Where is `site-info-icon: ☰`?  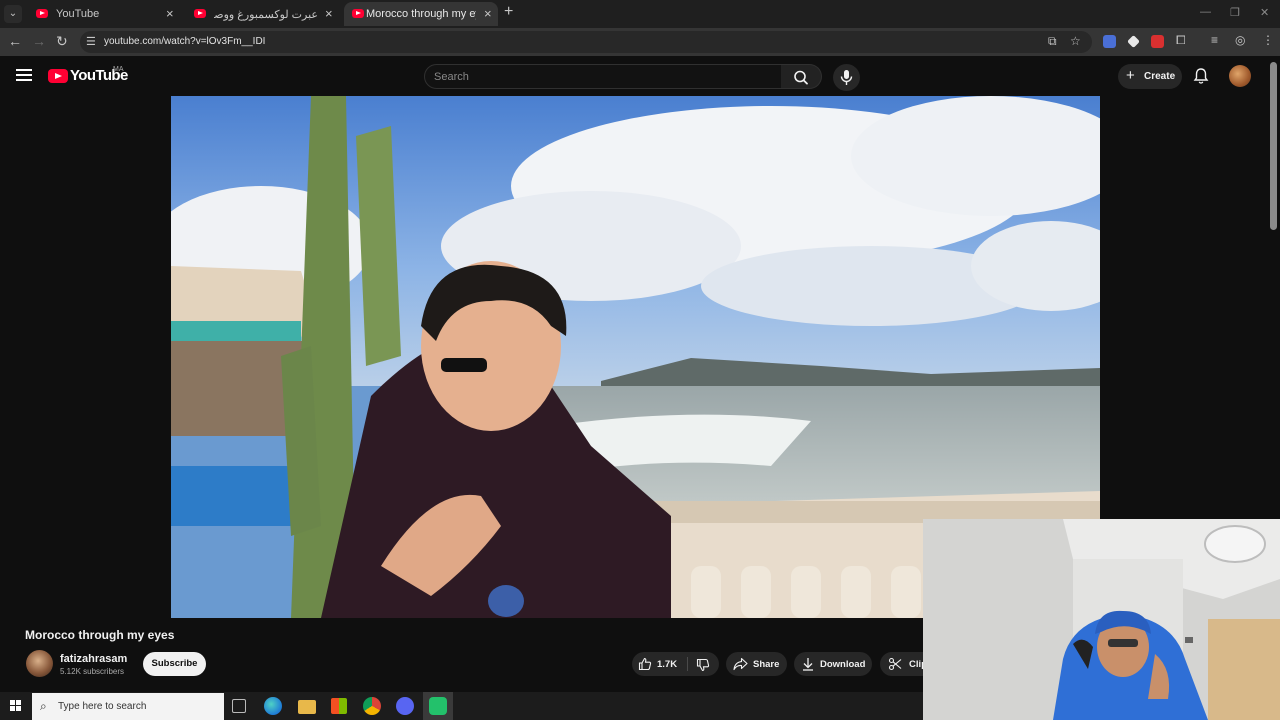
site-info-icon: ☰ is located at coordinates (91, 41).